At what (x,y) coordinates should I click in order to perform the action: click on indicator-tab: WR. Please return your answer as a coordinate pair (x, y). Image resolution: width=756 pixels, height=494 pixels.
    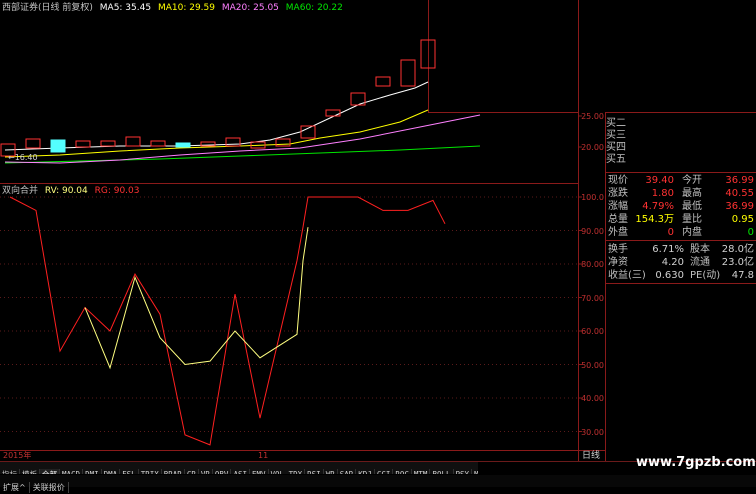
    Looking at the image, I should click on (331, 471).